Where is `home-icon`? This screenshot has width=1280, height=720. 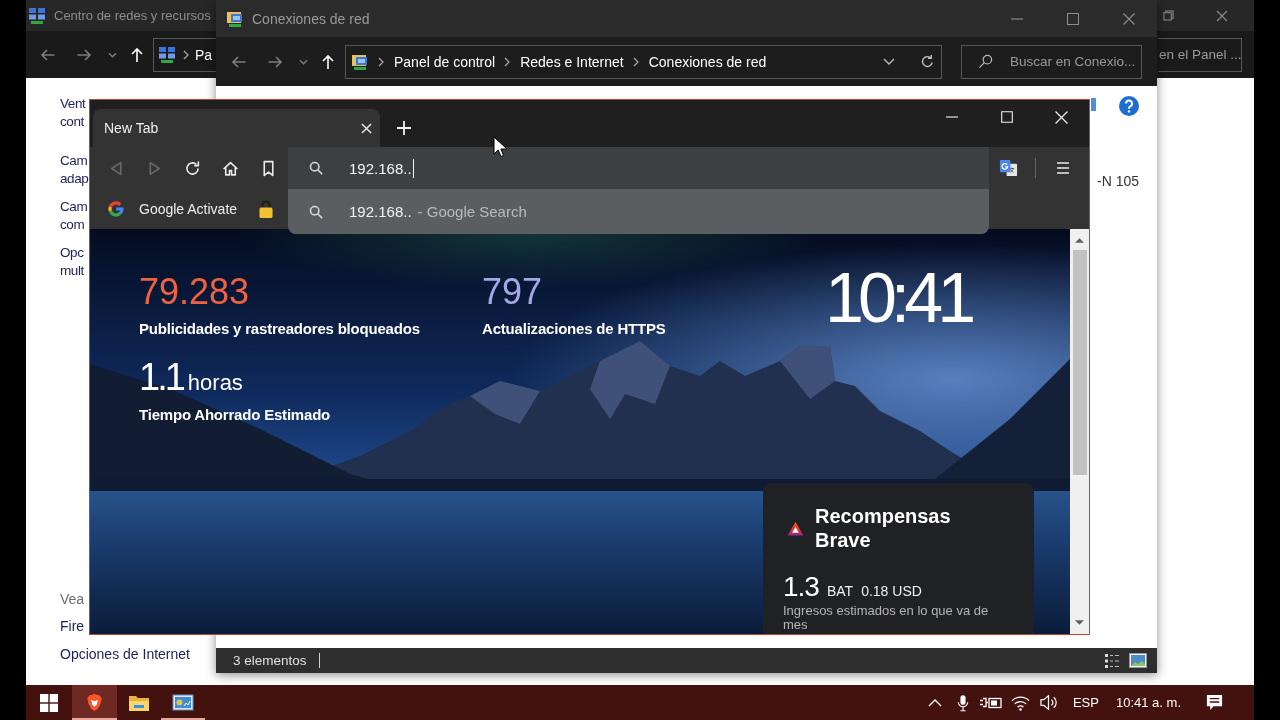 home-icon is located at coordinates (230, 168).